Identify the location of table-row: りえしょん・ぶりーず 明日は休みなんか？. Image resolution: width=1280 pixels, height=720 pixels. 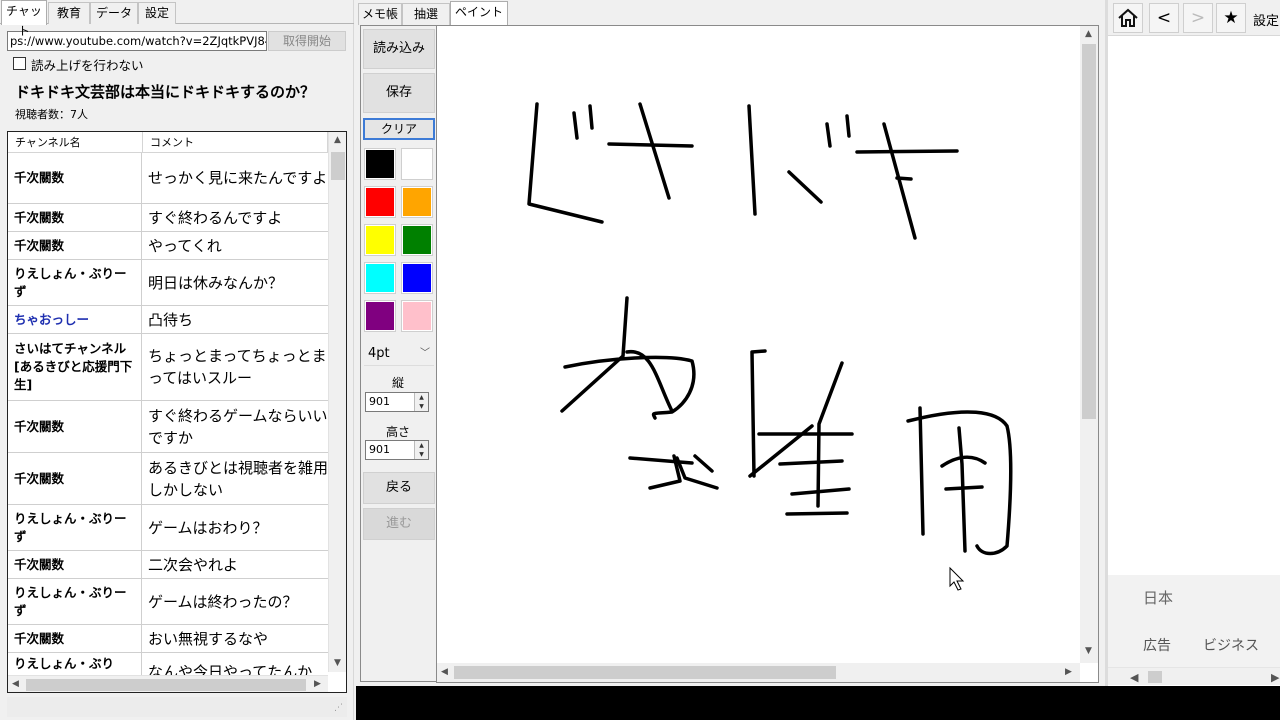
(168, 283).